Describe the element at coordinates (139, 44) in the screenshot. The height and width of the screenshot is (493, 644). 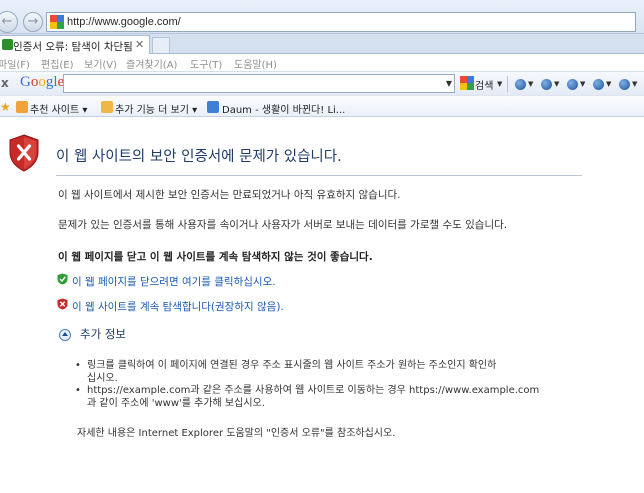
I see `tab-close-icon: ✕` at that location.